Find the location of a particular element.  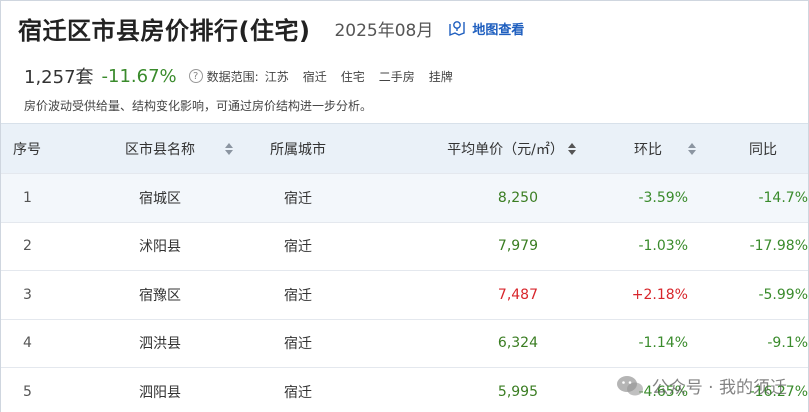

listing-count: 1,257套 is located at coordinates (59, 77).